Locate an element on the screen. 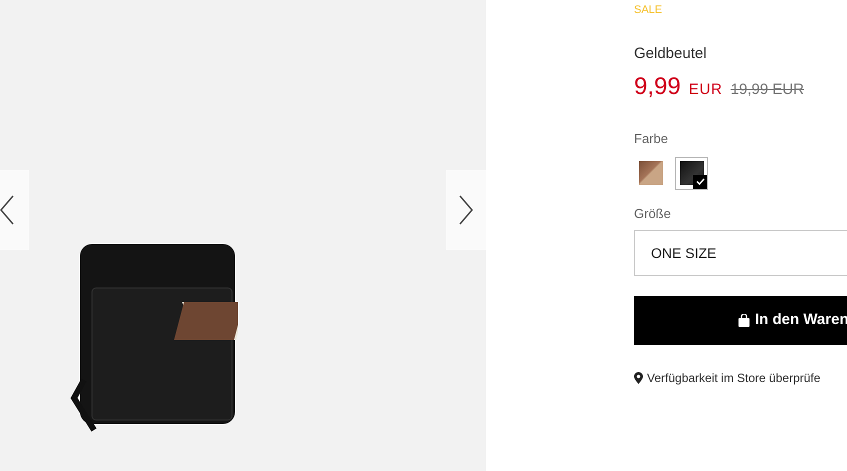 The image size is (847, 471). currency: EUR is located at coordinates (705, 90).